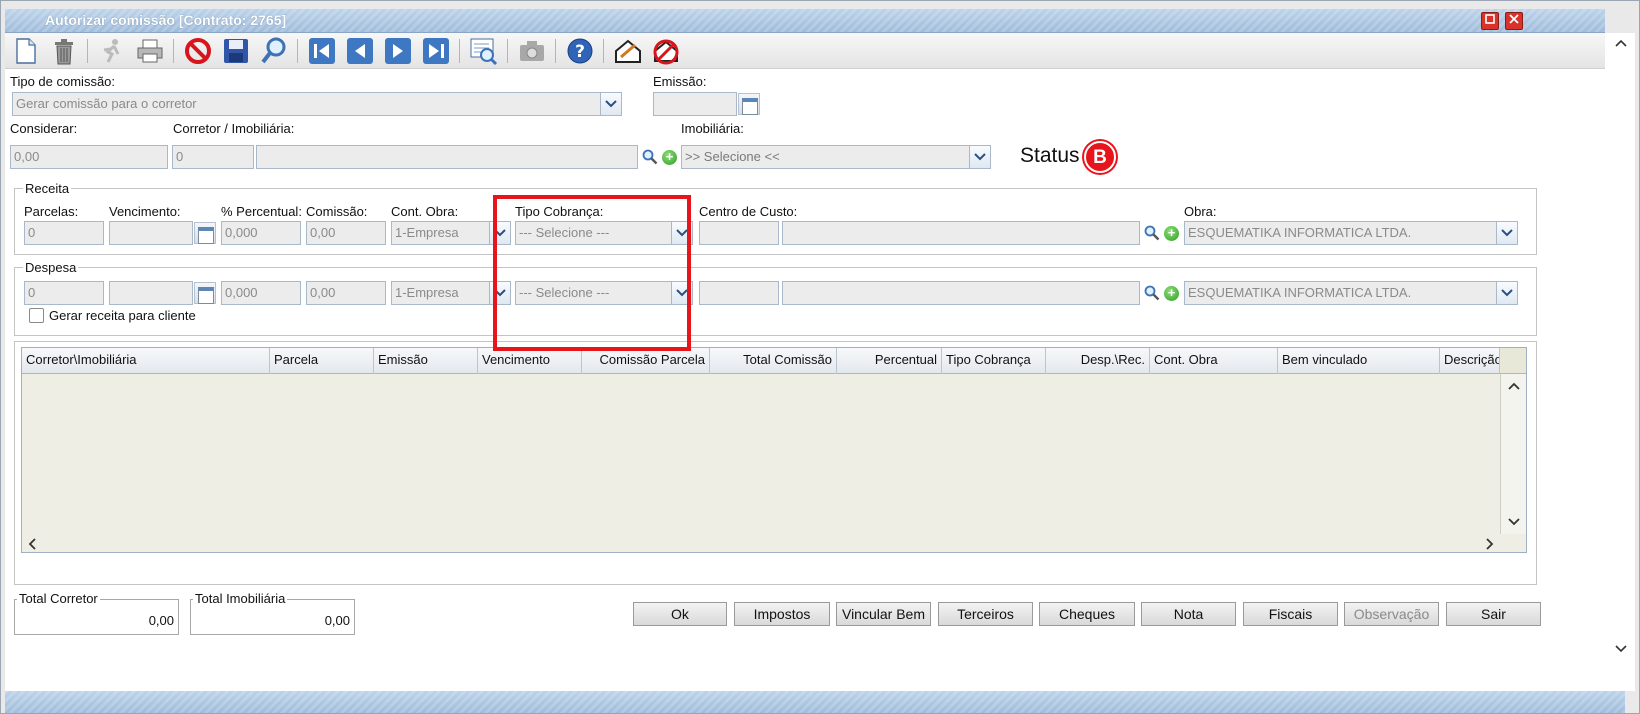 Image resolution: width=1640 pixels, height=714 pixels. I want to click on corretor-name-input, so click(447, 157).